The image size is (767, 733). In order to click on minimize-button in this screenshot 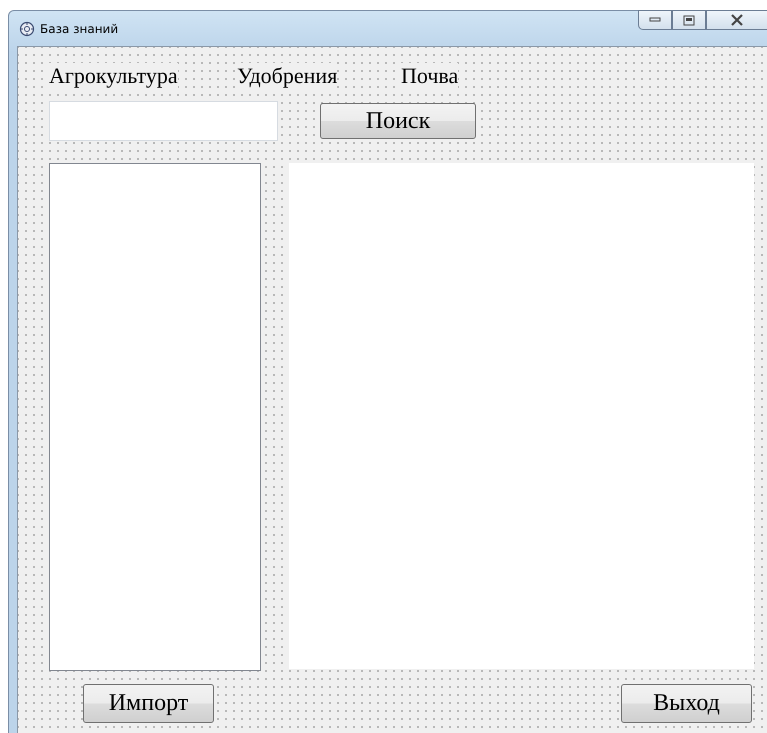, I will do `click(655, 20)`.